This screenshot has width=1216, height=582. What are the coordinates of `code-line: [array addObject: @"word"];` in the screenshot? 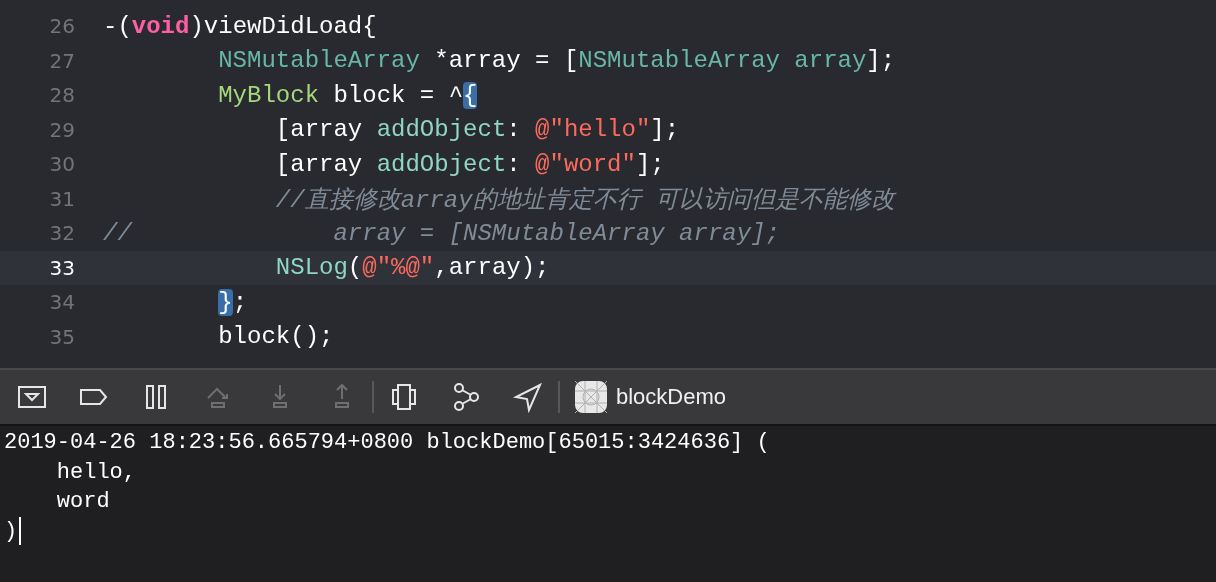 It's located at (469, 164).